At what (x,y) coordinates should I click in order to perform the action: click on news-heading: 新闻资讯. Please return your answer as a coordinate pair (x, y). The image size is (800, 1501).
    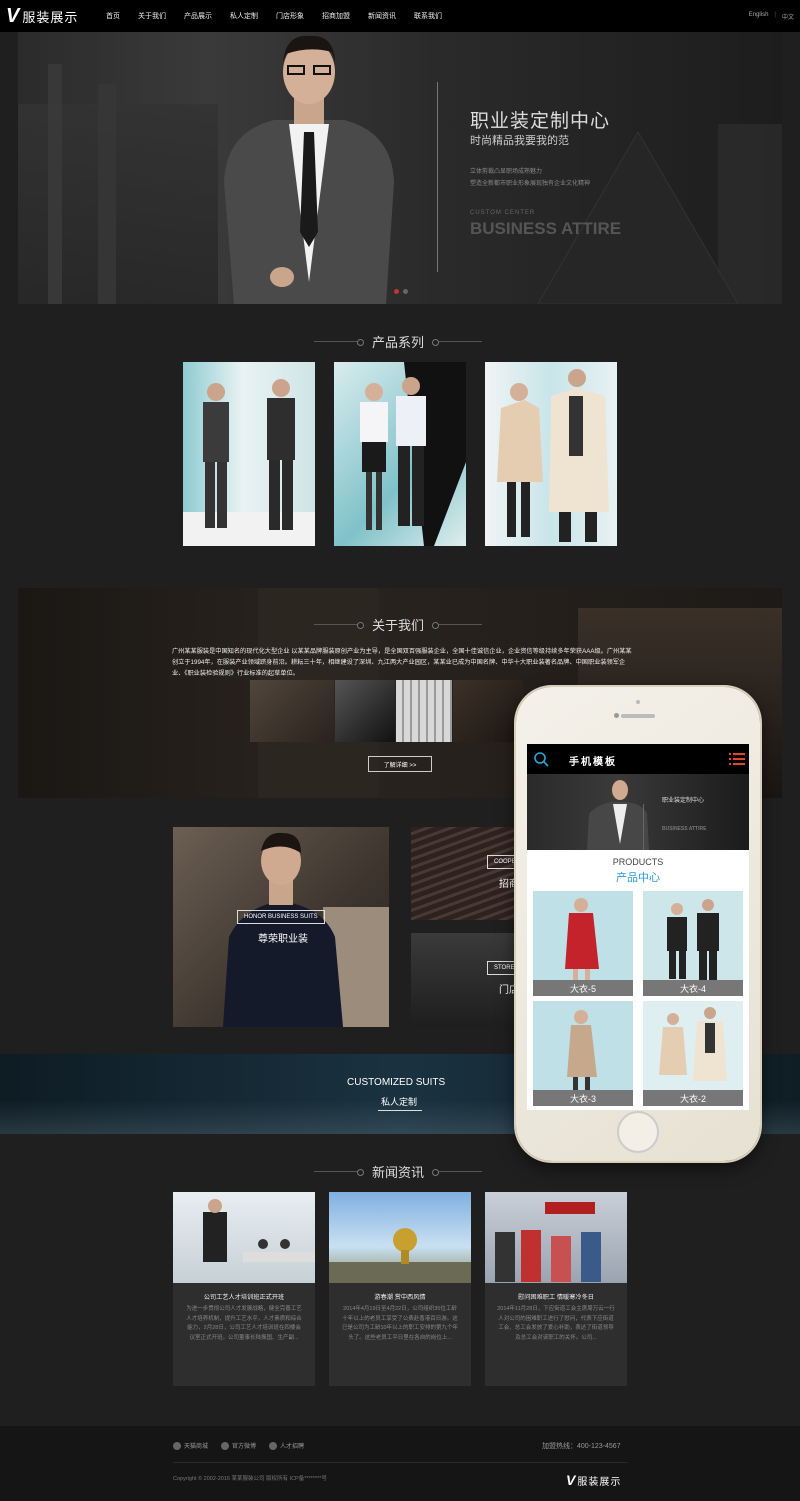
    Looking at the image, I should click on (398, 1171).